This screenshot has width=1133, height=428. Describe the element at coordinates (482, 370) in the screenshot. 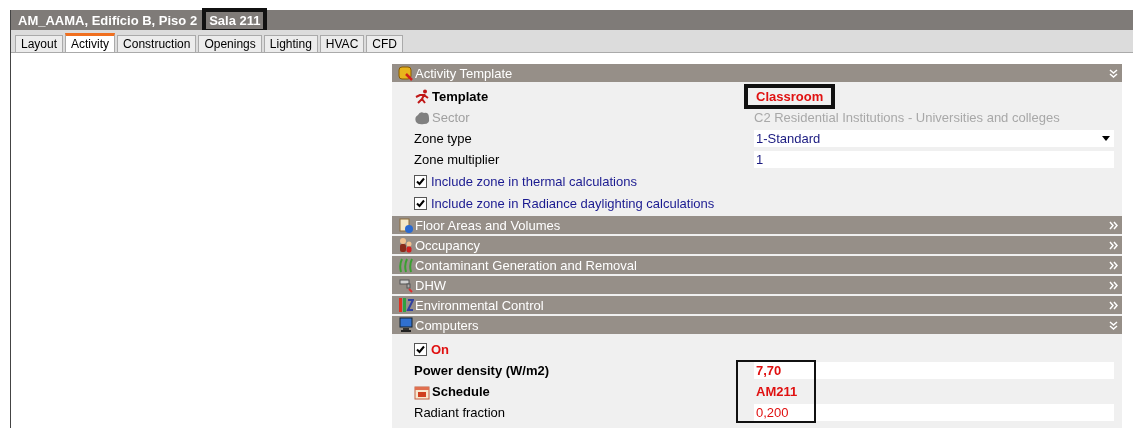

I see `field-label: Power density (W/m2)` at that location.